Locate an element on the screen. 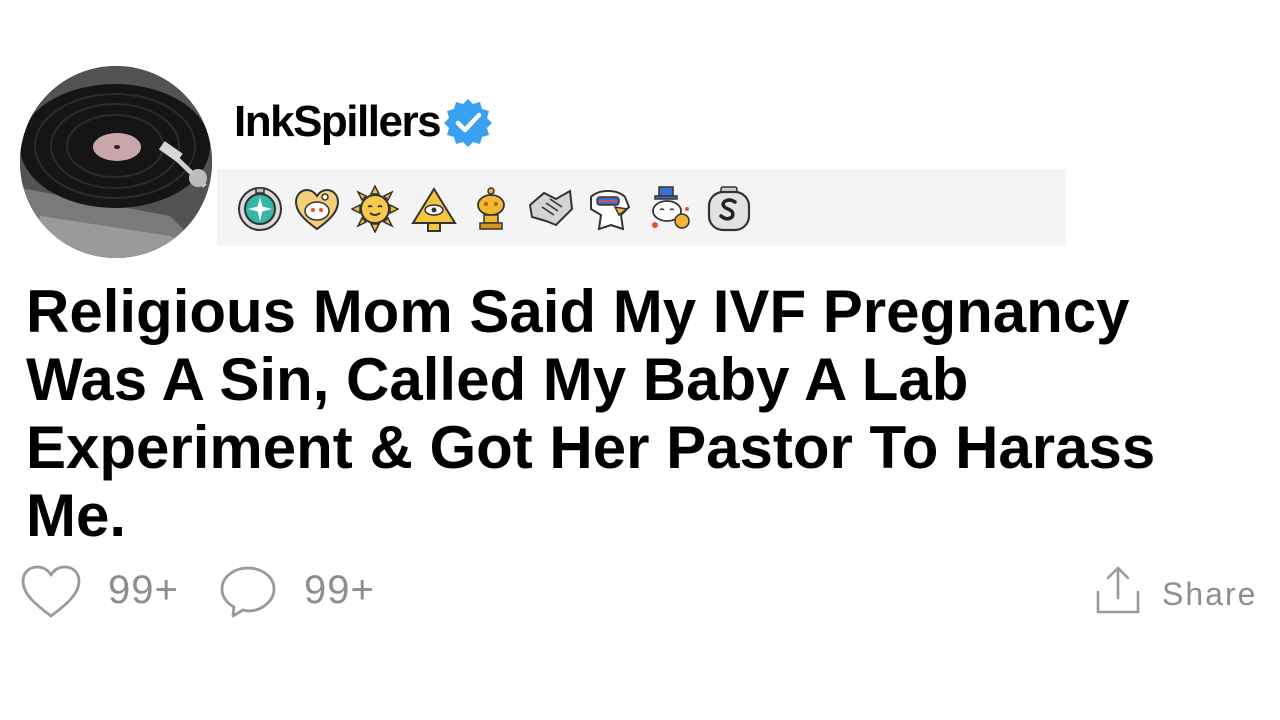  heart-snoo-award-icon is located at coordinates (317, 209).